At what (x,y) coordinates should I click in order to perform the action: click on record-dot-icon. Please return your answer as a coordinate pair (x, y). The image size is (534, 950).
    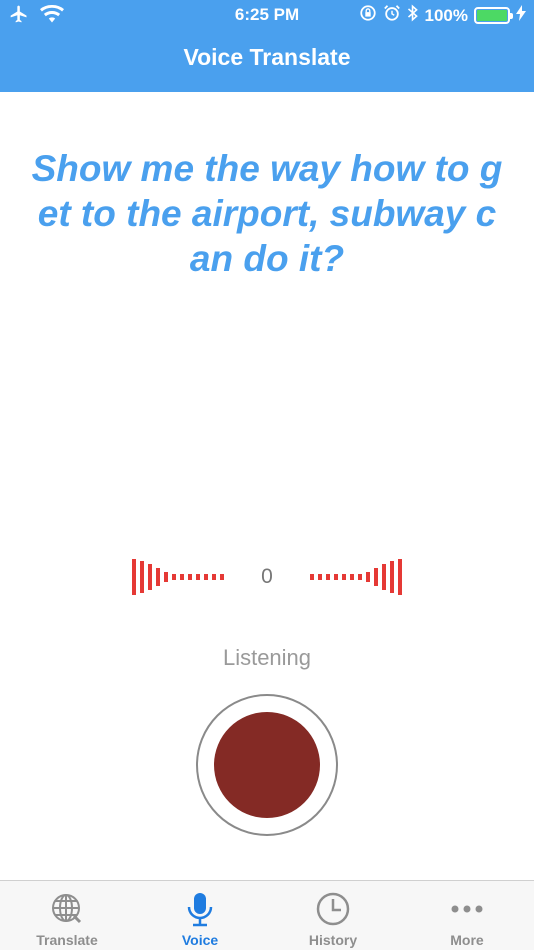
    Looking at the image, I should click on (267, 765).